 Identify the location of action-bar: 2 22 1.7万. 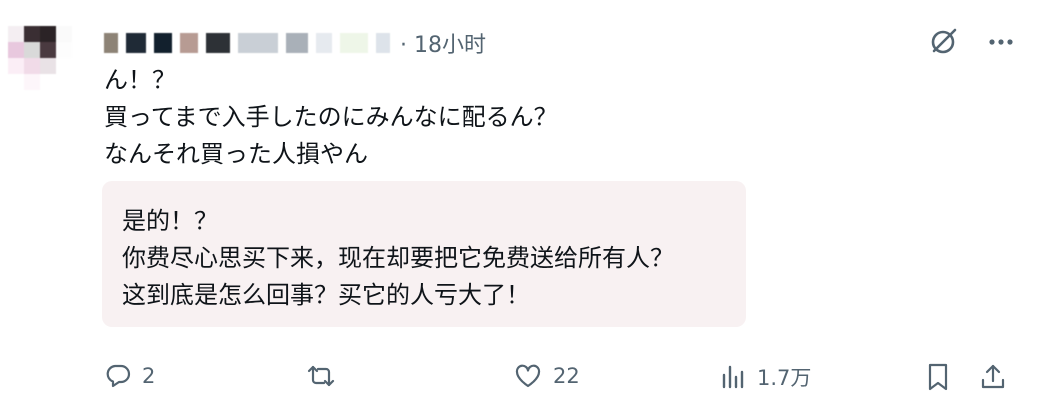
(519, 382).